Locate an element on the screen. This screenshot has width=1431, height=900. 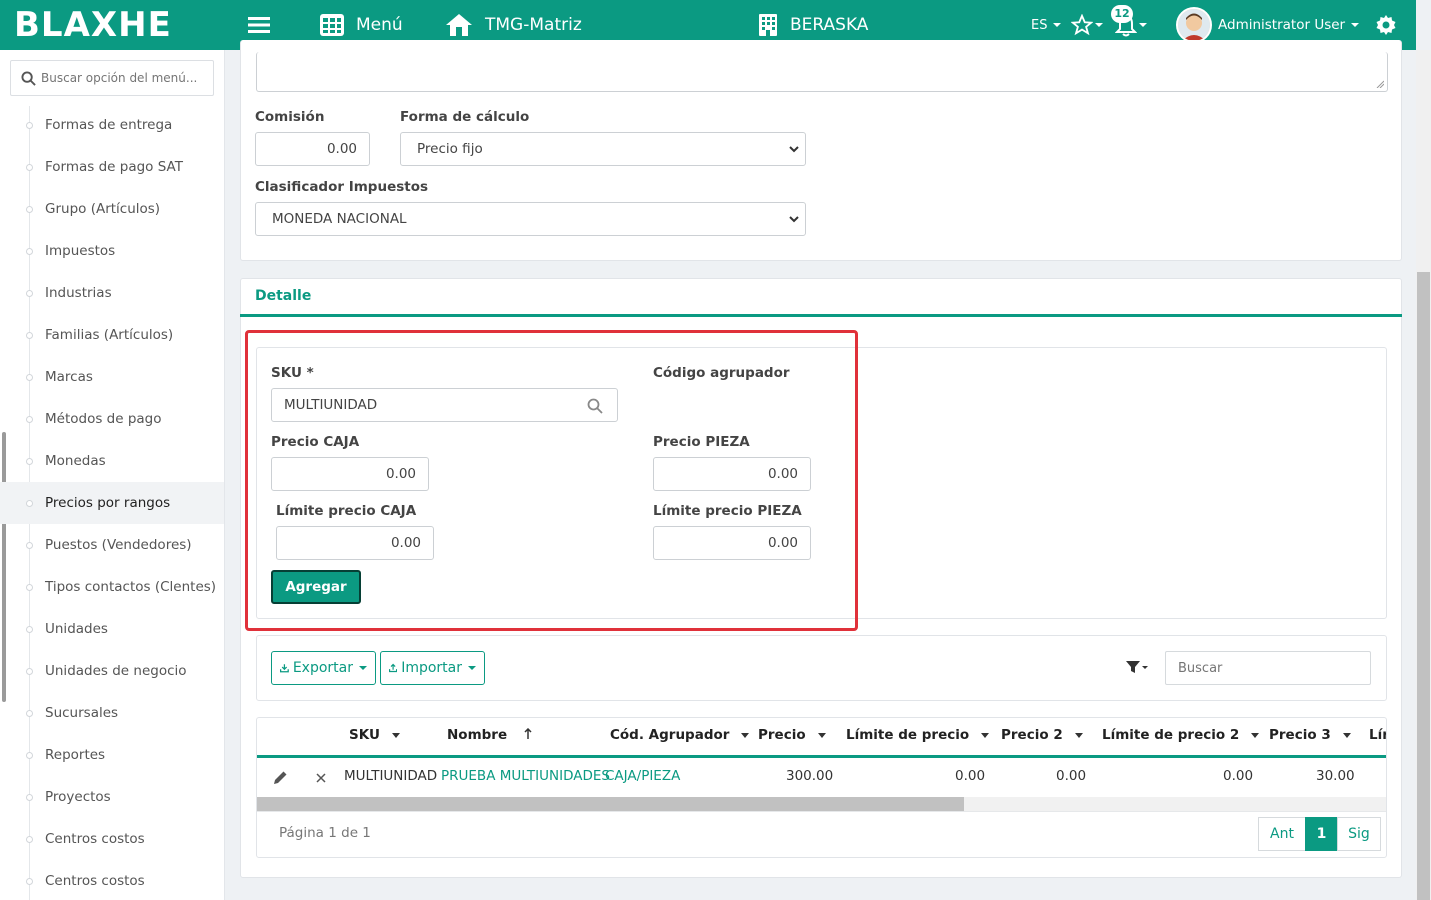
pager-page-1: 1 is located at coordinates (1321, 834).